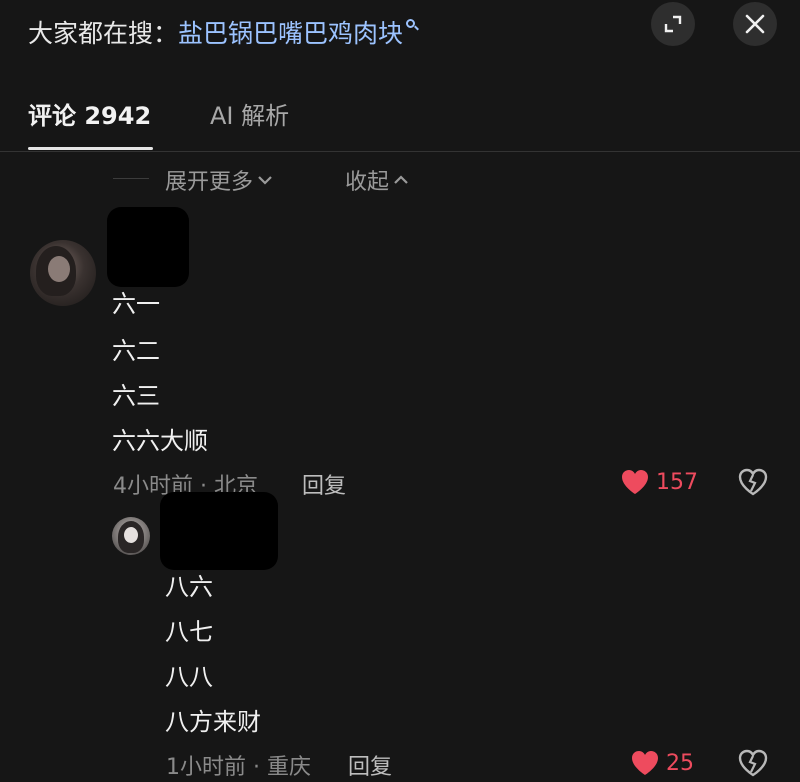  I want to click on reply-meta: 1小时前 · 重庆, so click(238, 767).